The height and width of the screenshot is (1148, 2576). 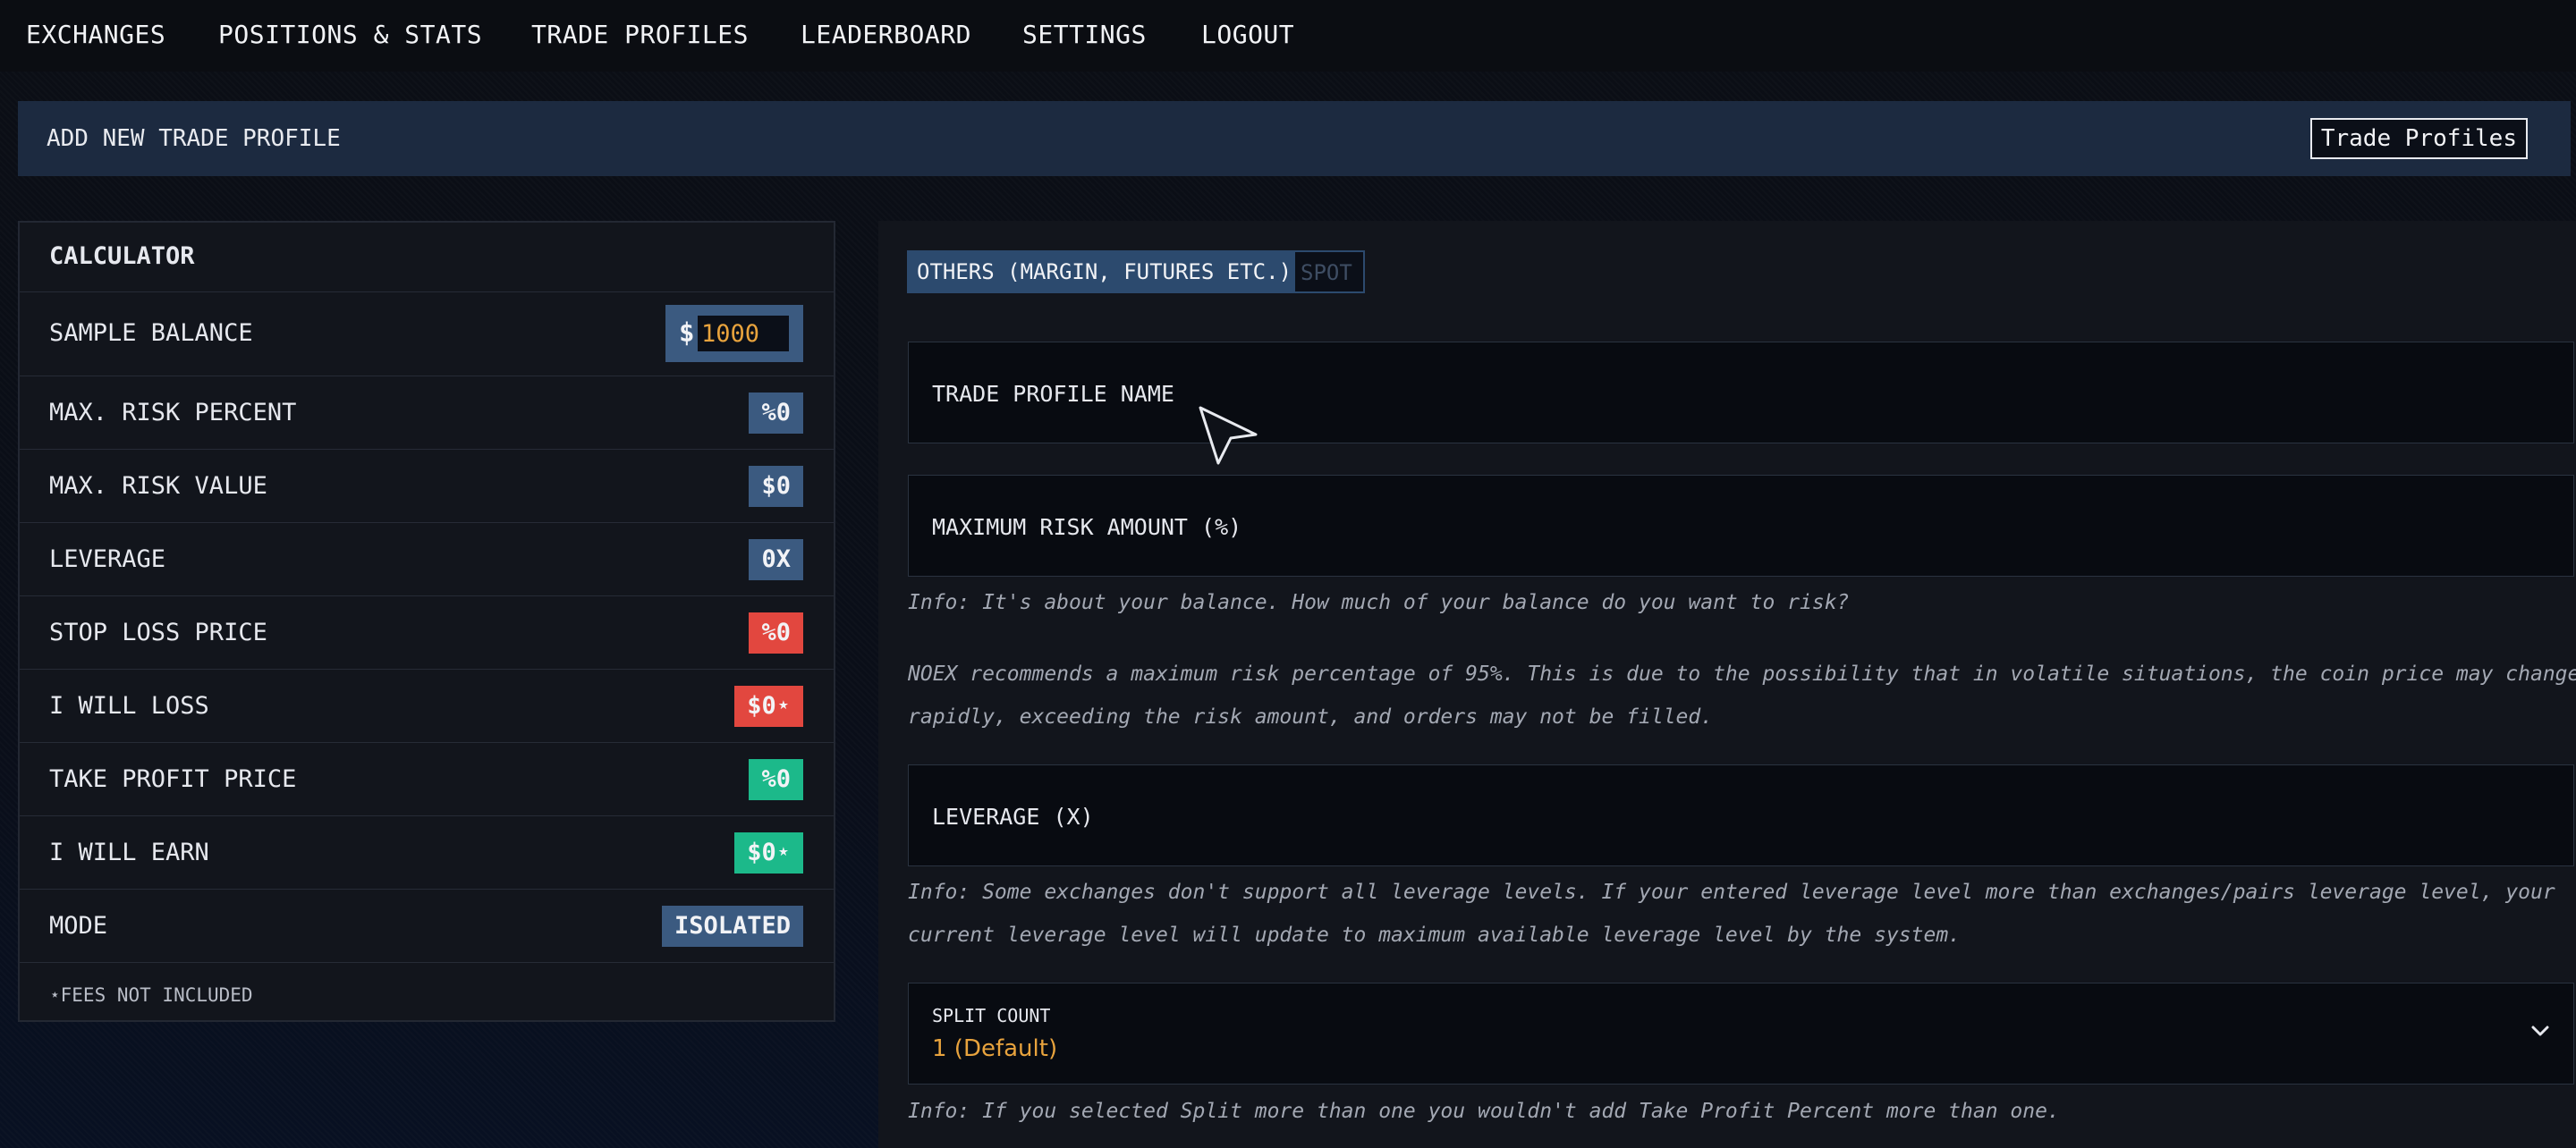 I want to click on nav-positions-stats: POSITIONS & STATS, so click(x=350, y=34).